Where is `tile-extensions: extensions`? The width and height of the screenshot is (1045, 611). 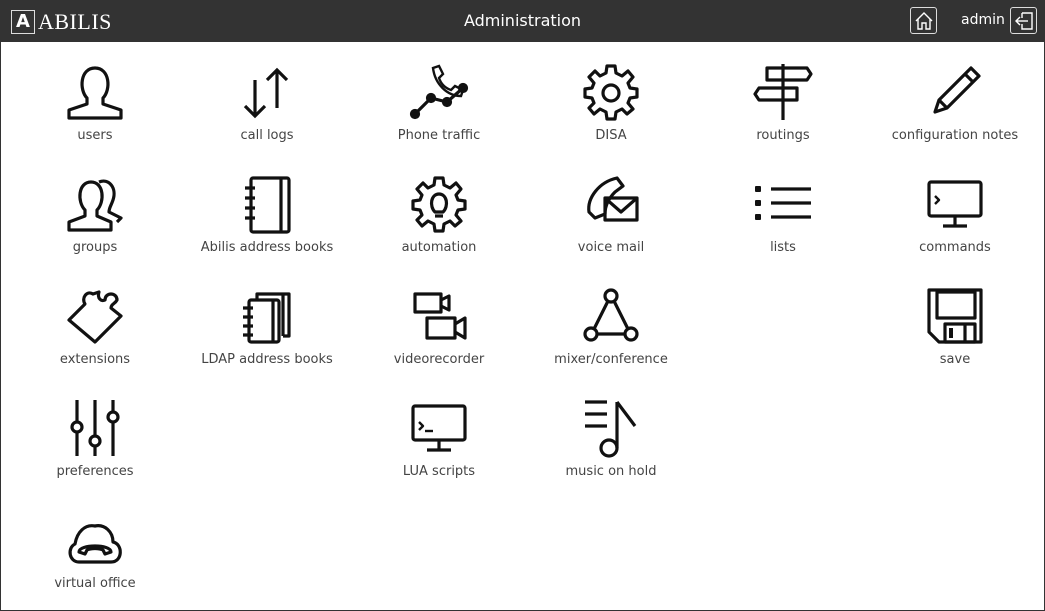 tile-extensions: extensions is located at coordinates (95, 336).